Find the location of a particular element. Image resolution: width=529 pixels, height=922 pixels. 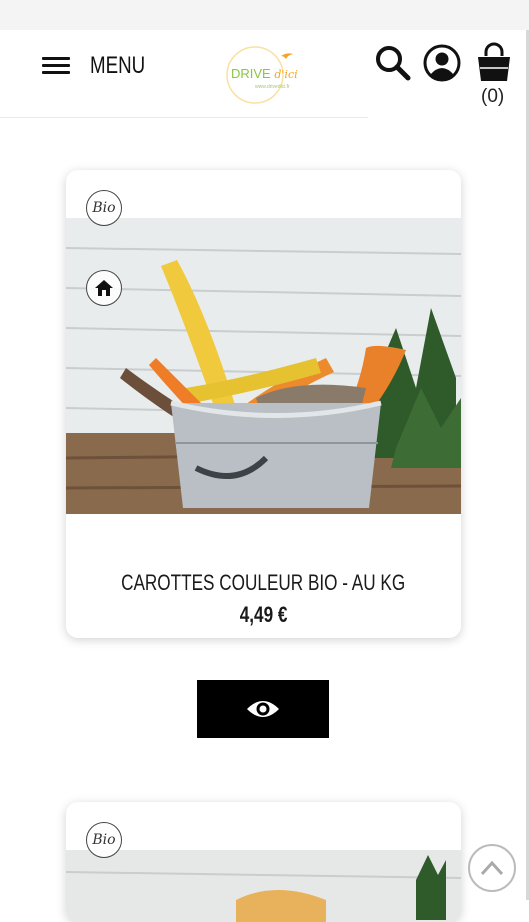

header-divider is located at coordinates (184, 117).